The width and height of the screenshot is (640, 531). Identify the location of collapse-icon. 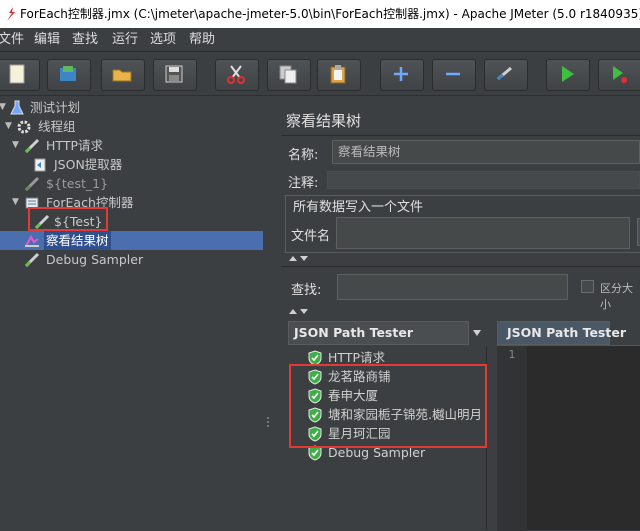
(453, 74).